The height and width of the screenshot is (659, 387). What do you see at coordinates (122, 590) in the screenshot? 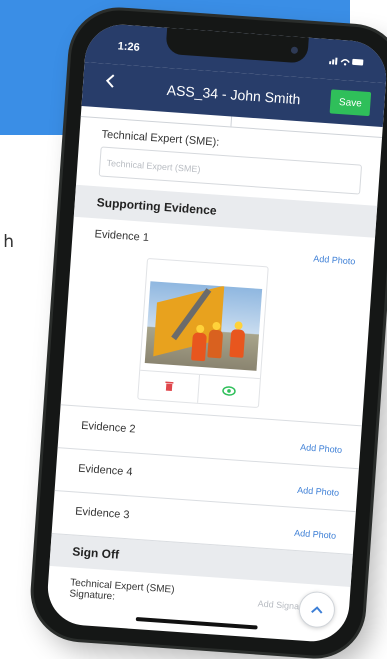
I see `signature-label: Technical Expert (SME) Signature:` at bounding box center [122, 590].